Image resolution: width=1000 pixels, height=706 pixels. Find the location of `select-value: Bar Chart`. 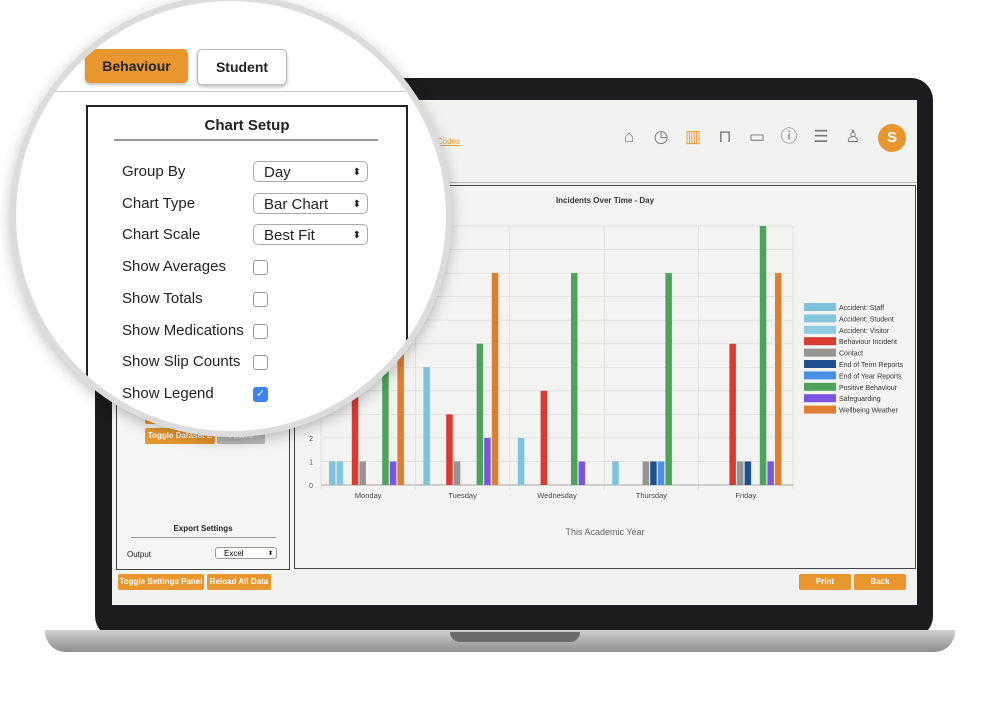

select-value: Bar Chart is located at coordinates (296, 204).